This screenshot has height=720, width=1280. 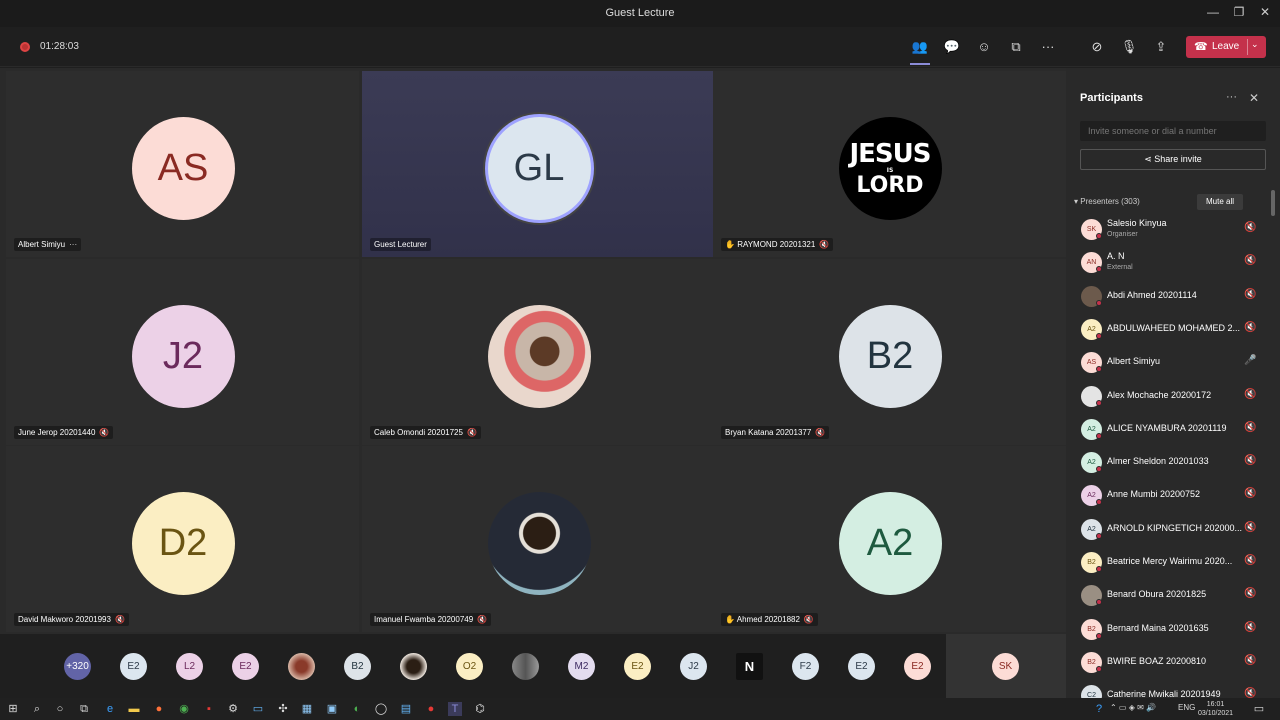 I want to click on rooms-icon: ⧉, so click(x=1016, y=47).